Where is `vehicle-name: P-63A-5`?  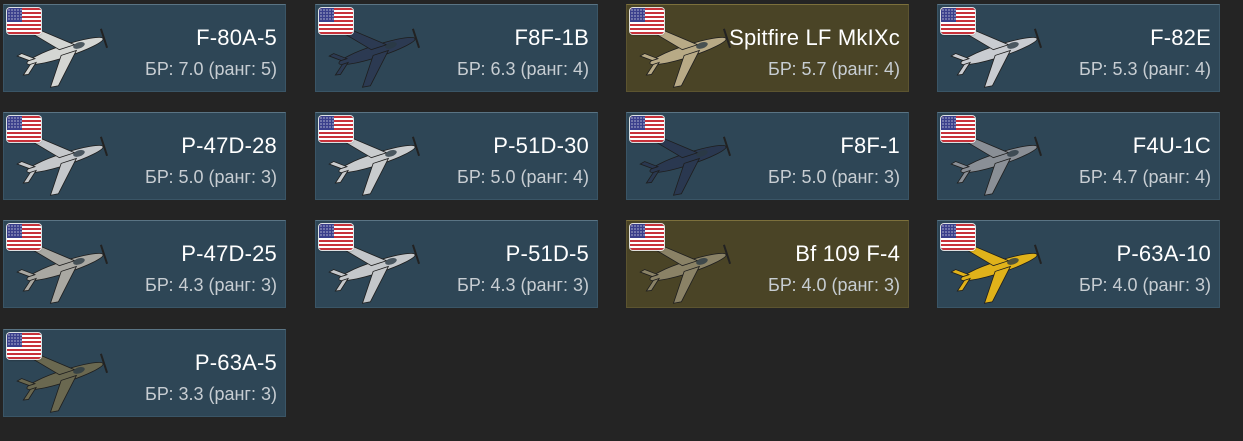 vehicle-name: P-63A-5 is located at coordinates (235, 362).